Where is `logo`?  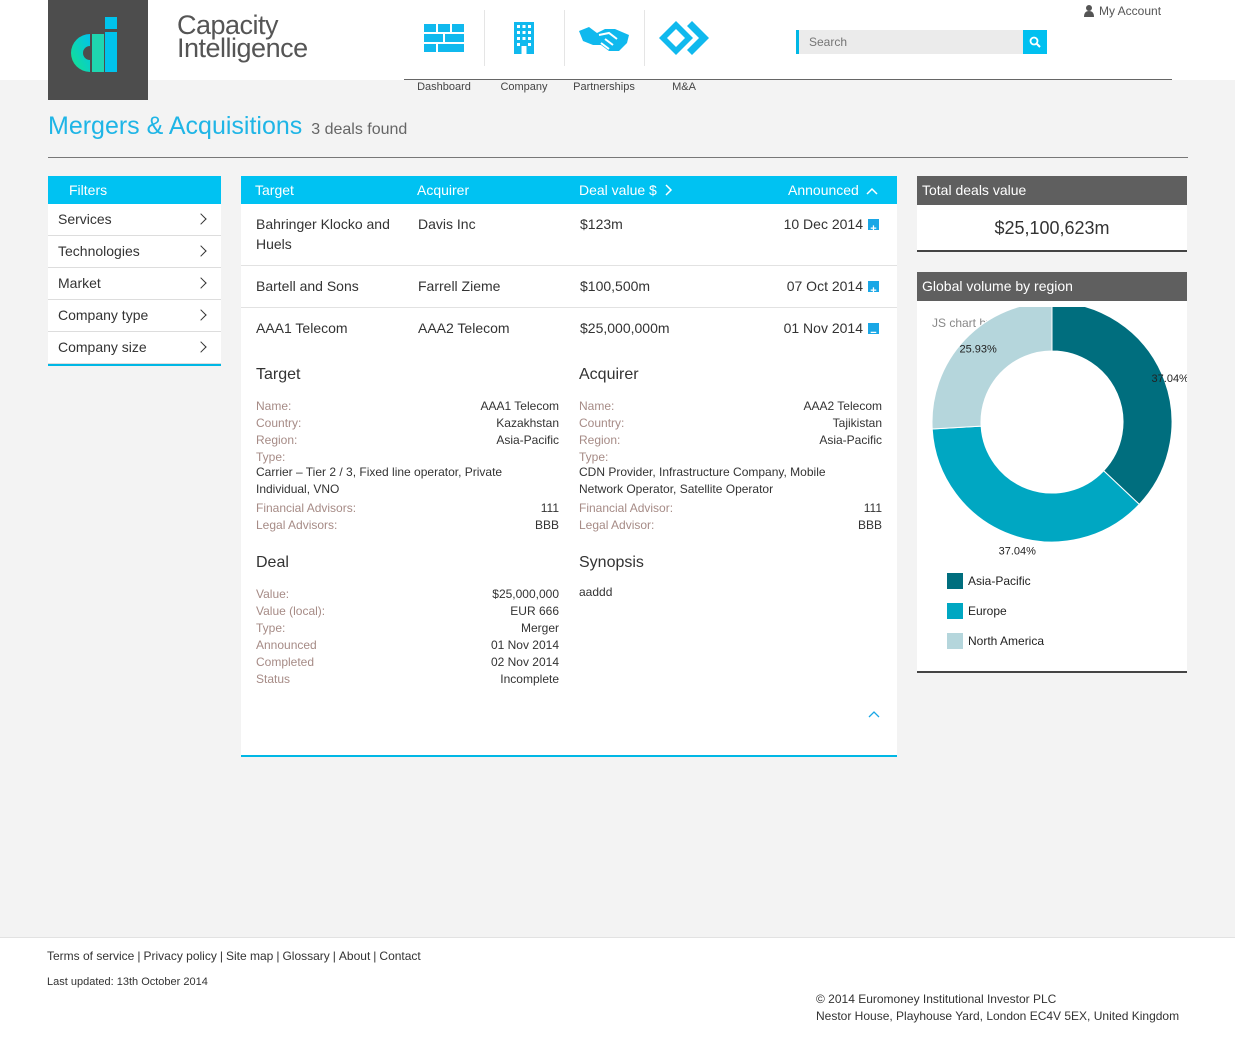 logo is located at coordinates (98, 50).